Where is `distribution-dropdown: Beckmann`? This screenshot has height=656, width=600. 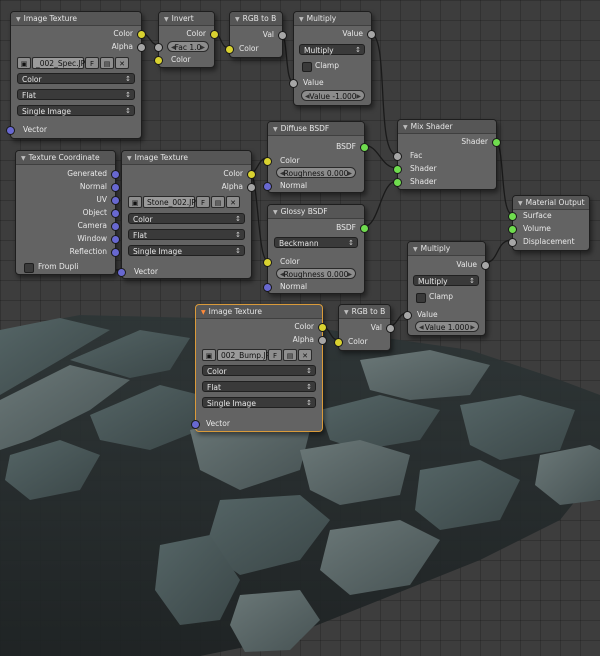 distribution-dropdown: Beckmann is located at coordinates (316, 243).